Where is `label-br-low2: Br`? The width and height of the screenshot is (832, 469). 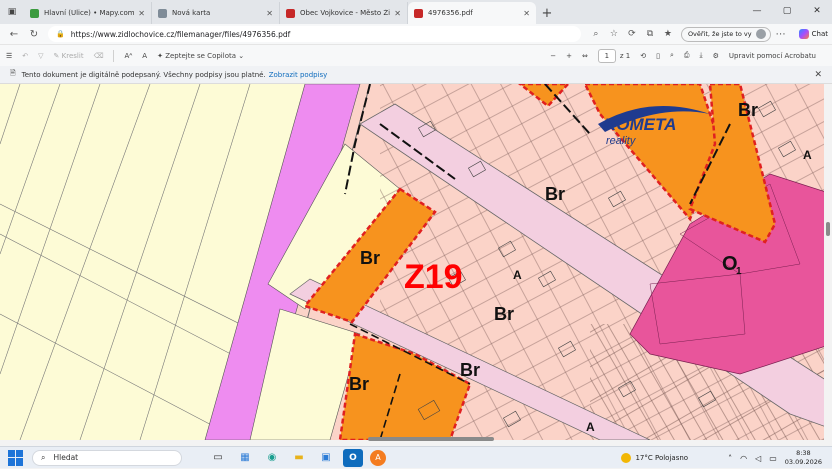
label-br-low2: Br is located at coordinates (470, 370).